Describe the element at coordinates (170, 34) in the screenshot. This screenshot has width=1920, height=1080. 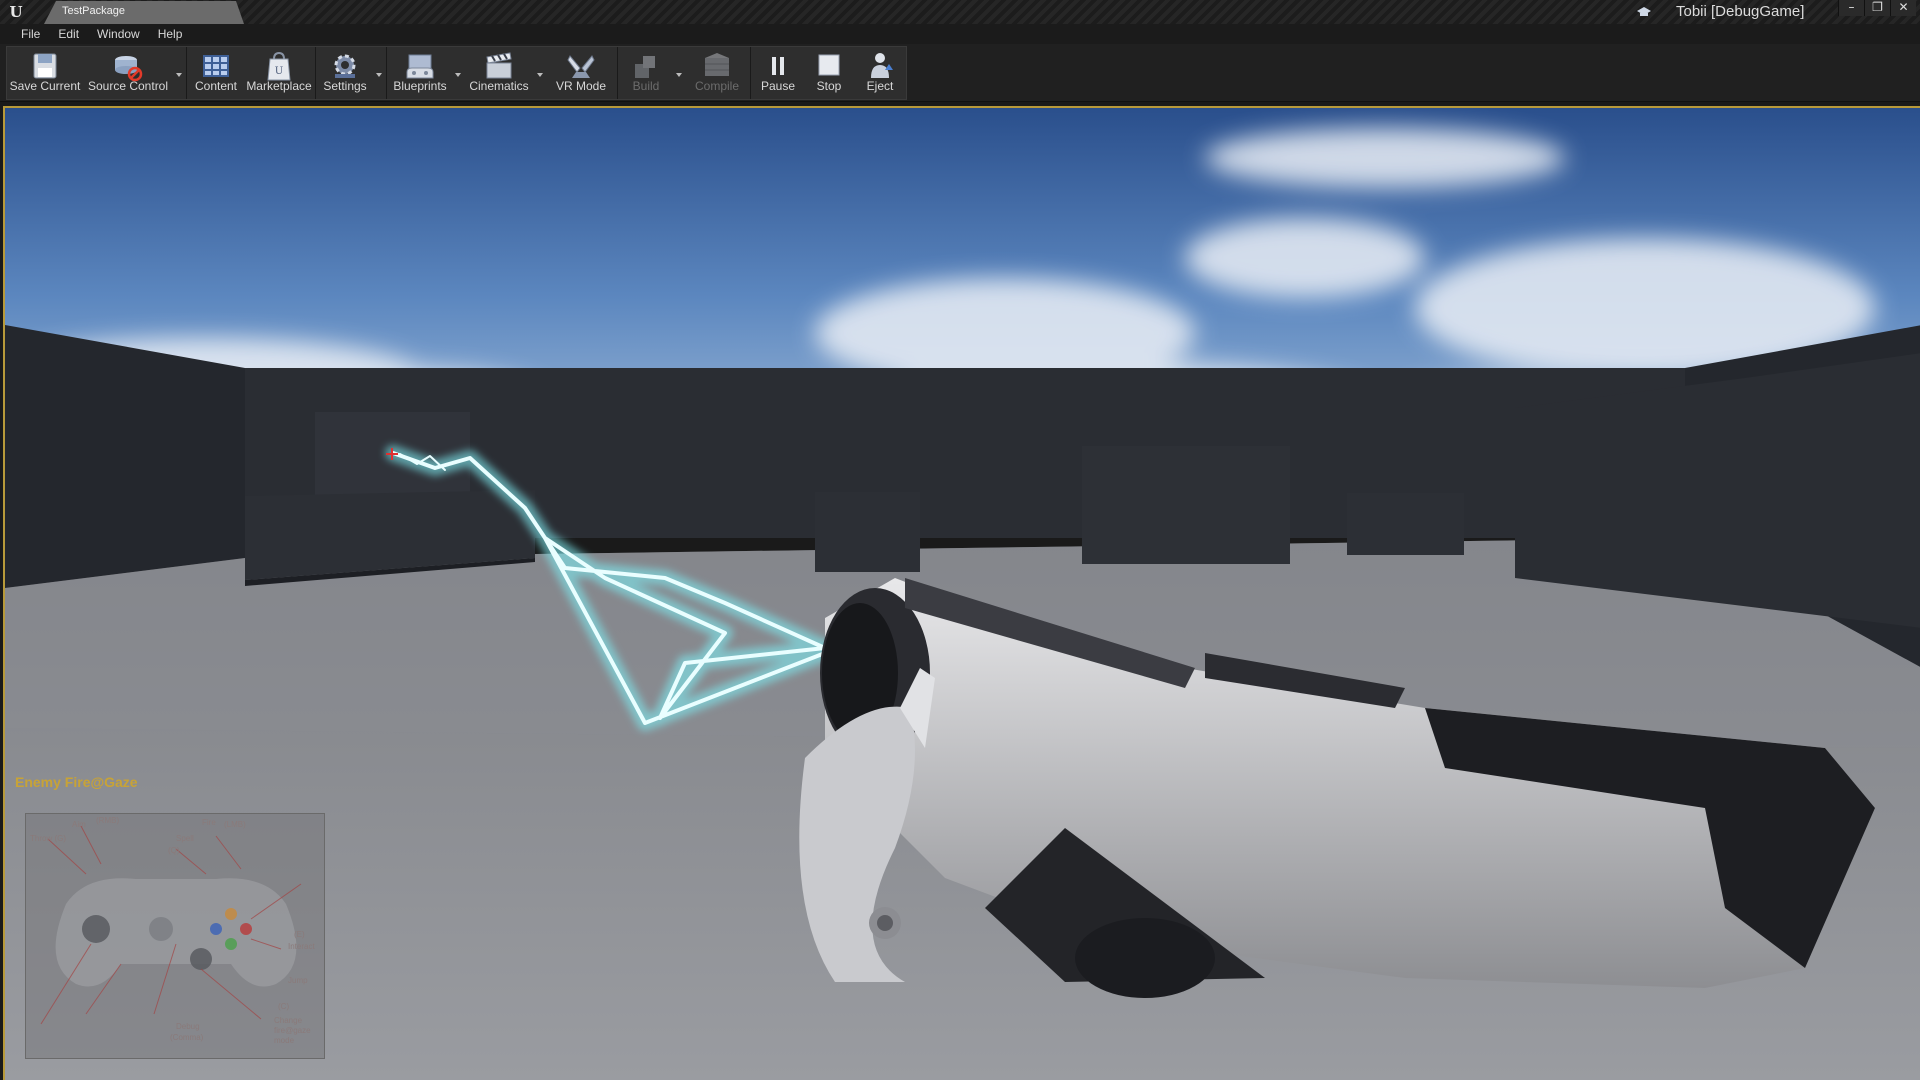
I see `menu-help: Help` at that location.